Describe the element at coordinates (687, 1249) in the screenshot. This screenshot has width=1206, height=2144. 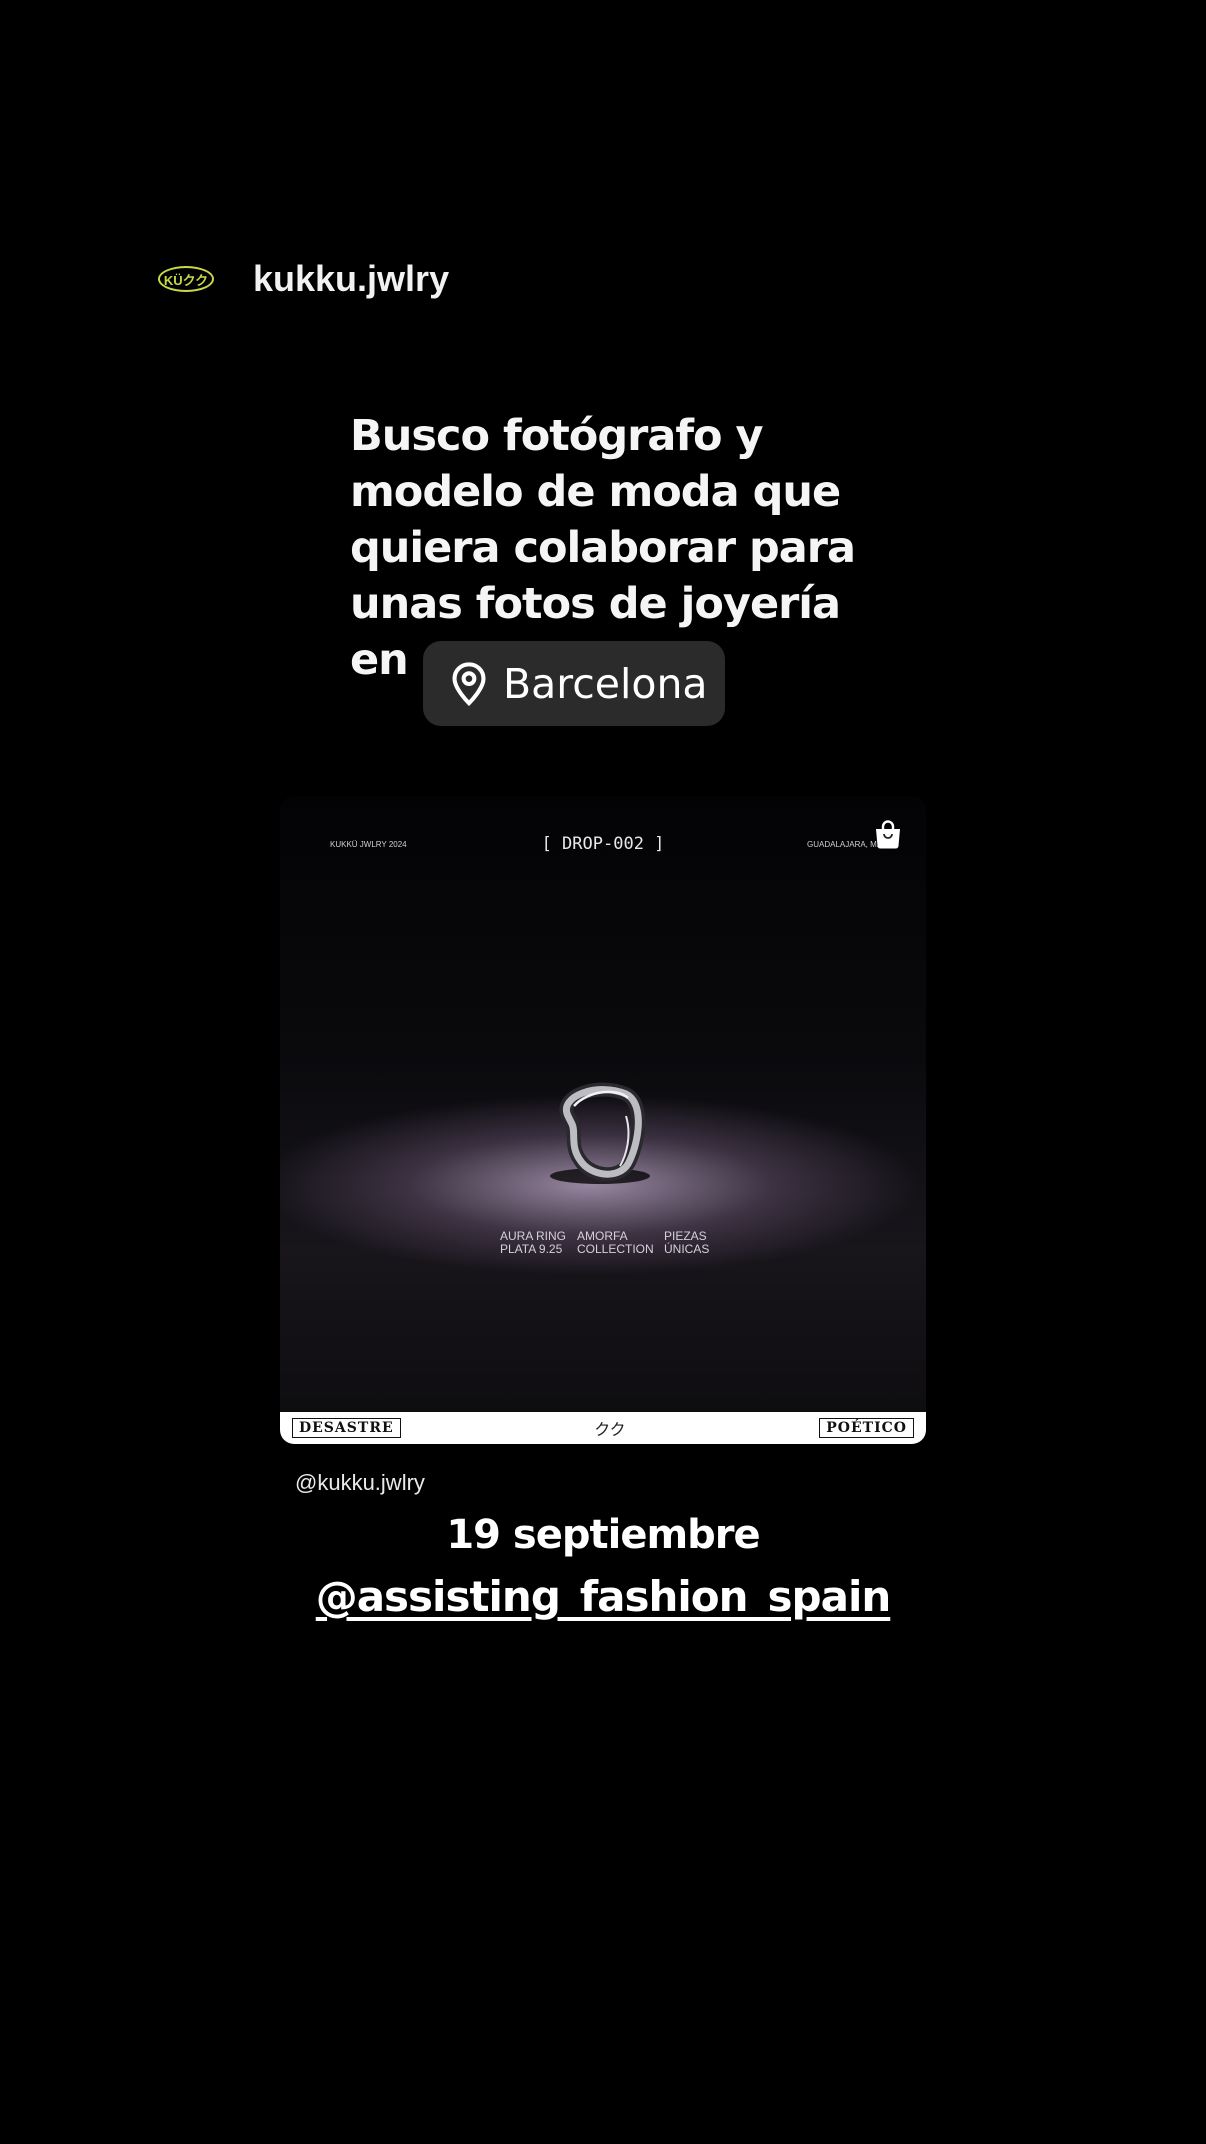
I see `caption-line: ÚNICAS` at that location.